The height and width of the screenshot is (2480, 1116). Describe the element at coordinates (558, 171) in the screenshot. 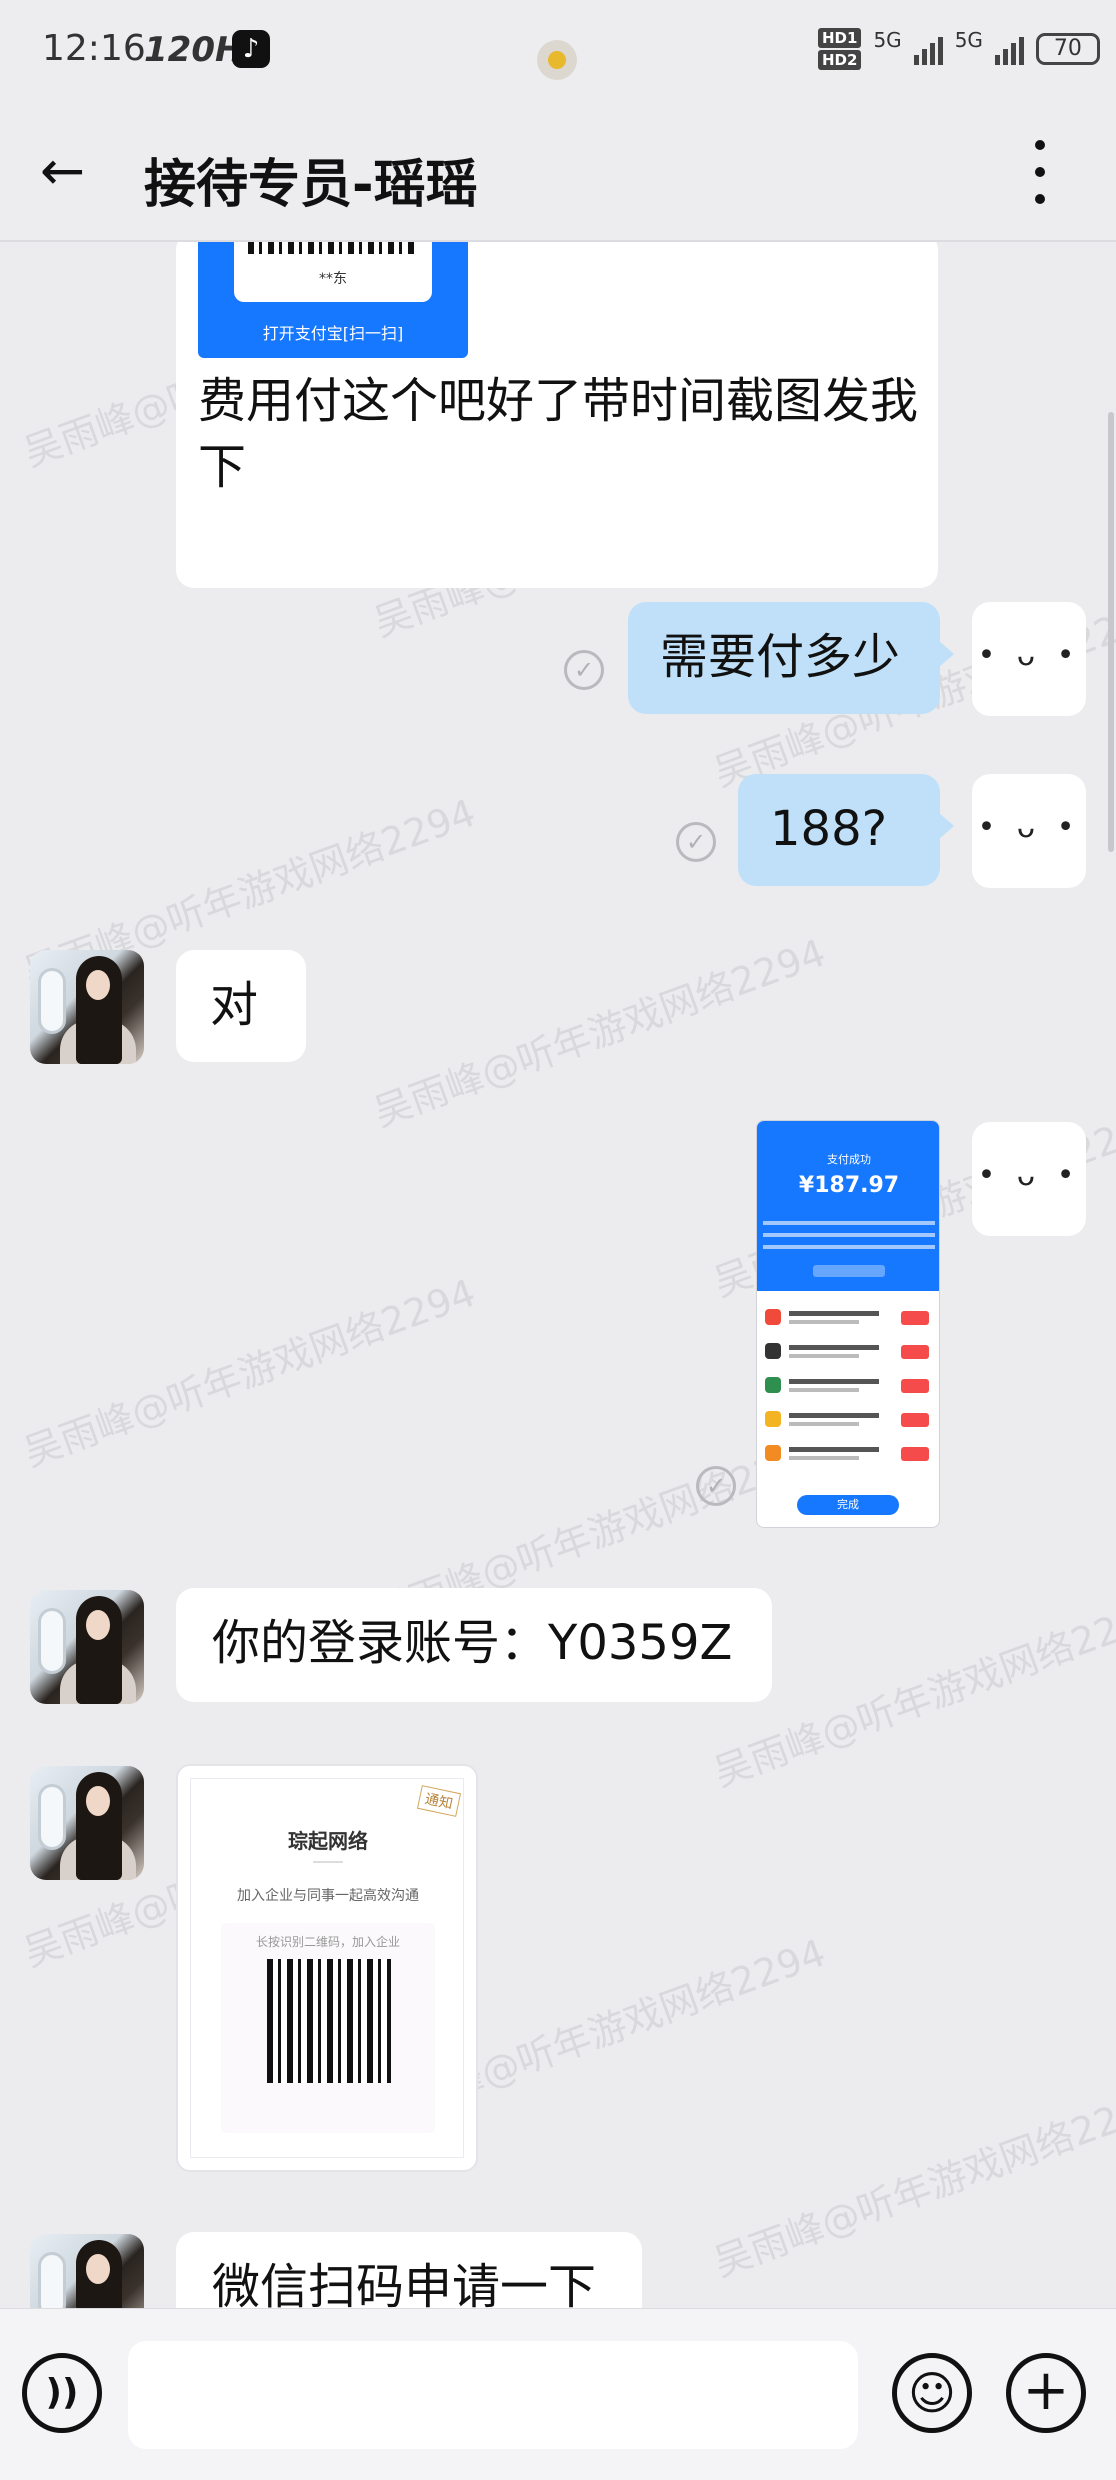

I see `chat-header: ← 接待专员-瑶瑶` at that location.